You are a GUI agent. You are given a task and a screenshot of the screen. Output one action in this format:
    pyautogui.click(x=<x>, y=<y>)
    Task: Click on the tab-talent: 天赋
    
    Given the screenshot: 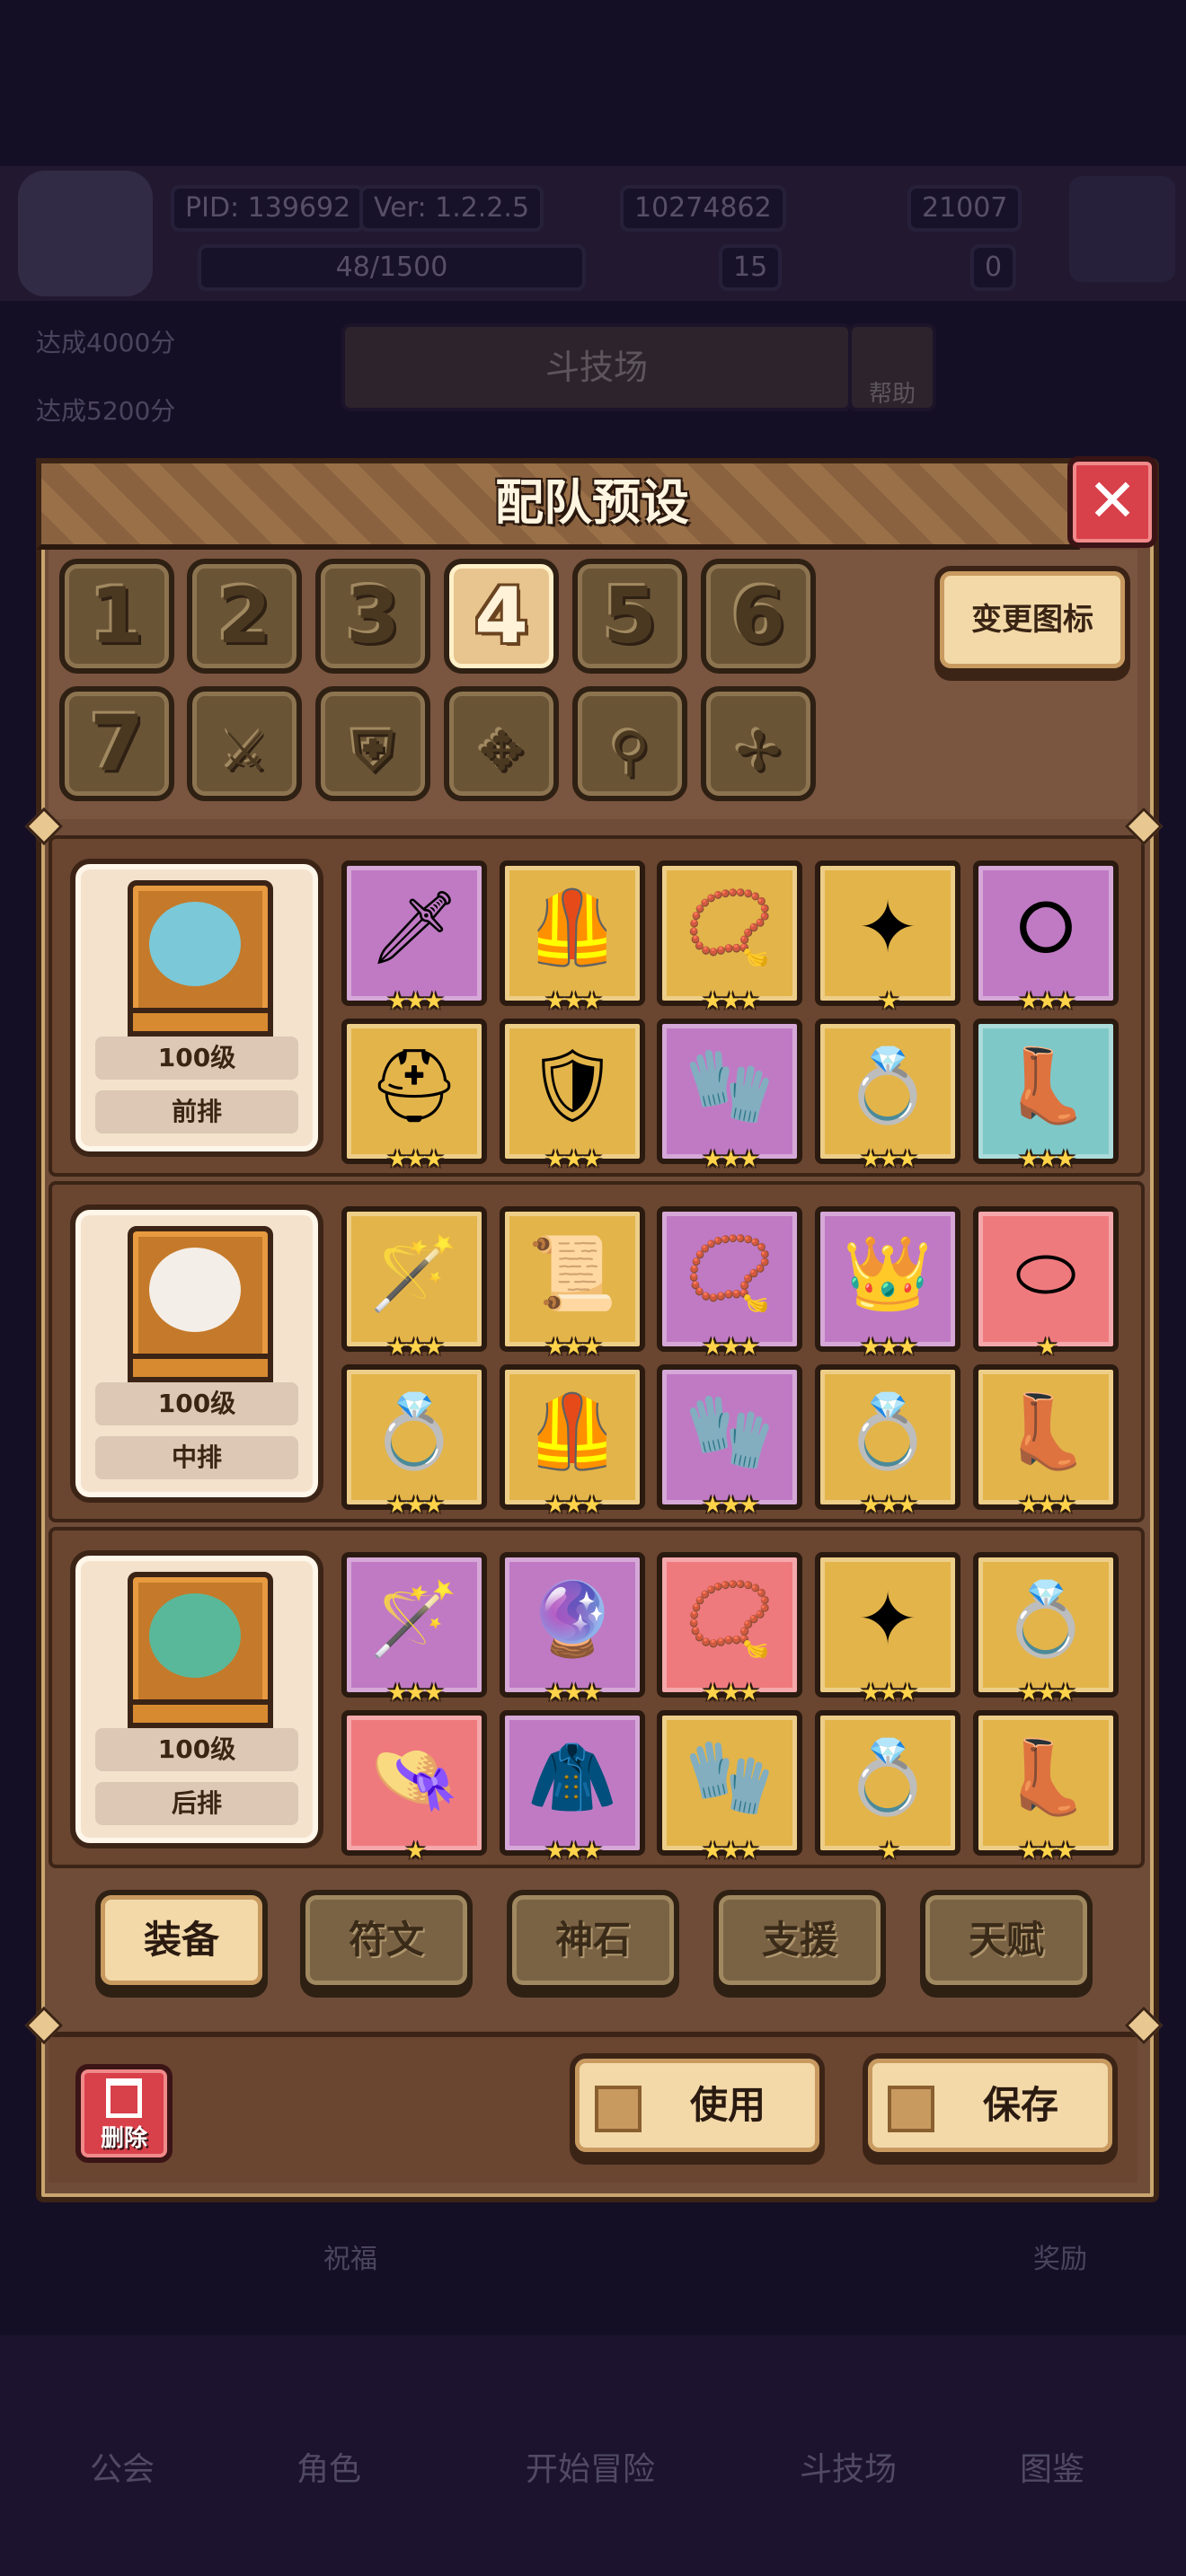 What is the action you would take?
    pyautogui.click(x=1006, y=1940)
    